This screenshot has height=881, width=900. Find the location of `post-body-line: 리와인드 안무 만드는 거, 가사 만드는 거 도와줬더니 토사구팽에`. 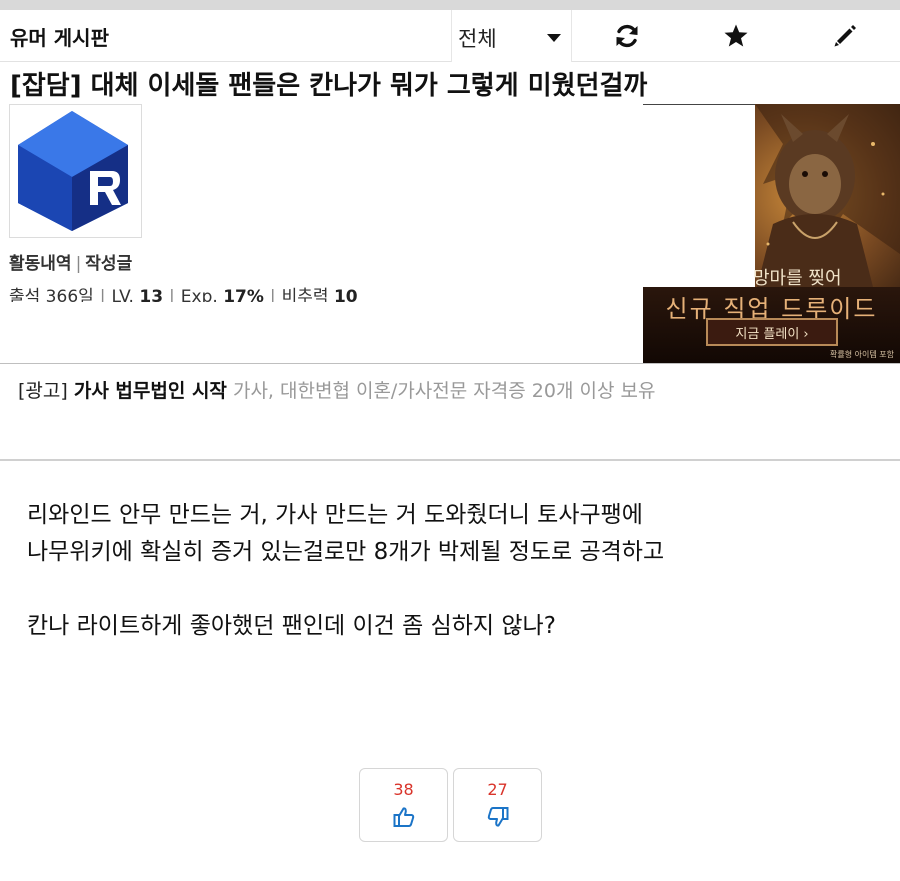

post-body-line: 리와인드 안무 만드는 거, 가사 만드는 거 도와줬더니 토사구팽에 is located at coordinates (335, 515).